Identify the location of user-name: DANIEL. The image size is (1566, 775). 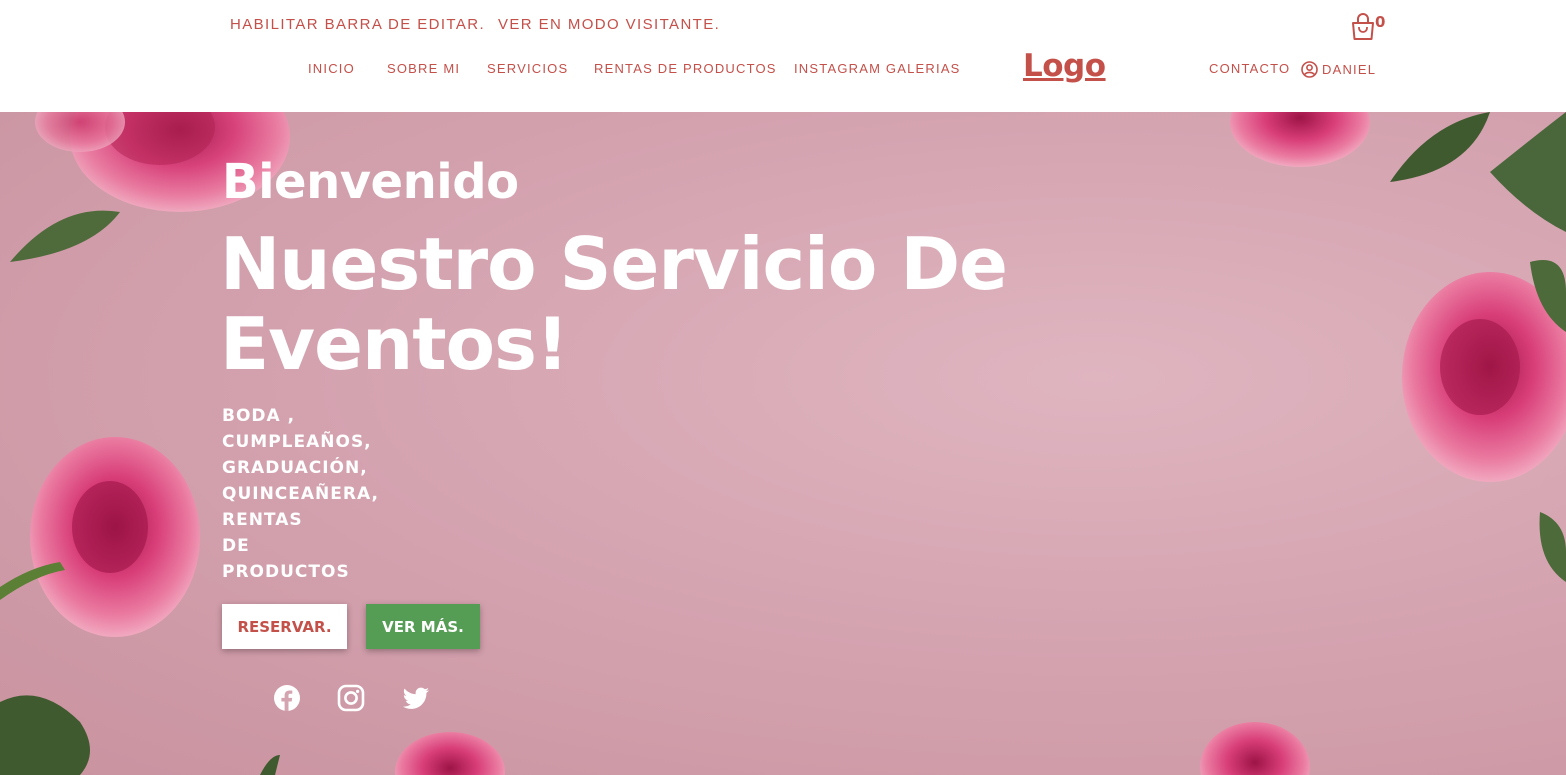
(1349, 69).